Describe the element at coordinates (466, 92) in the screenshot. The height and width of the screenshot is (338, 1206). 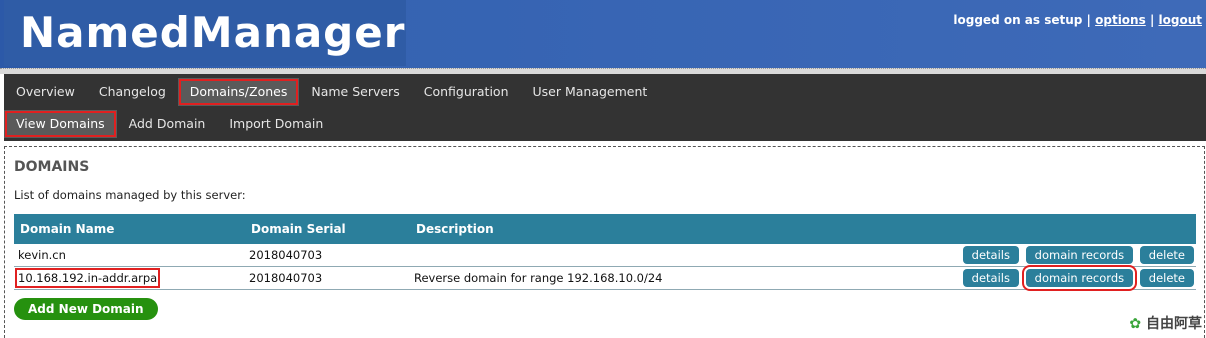
I see `nav-configuration: Configuration` at that location.